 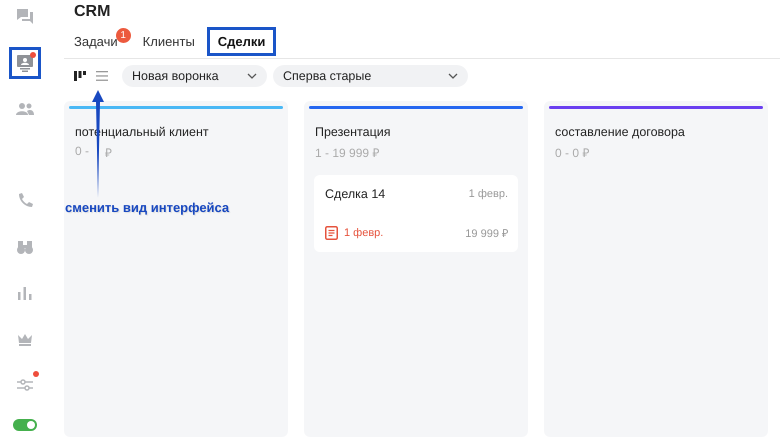 I want to click on deal-amount: 19 999 ₽, so click(x=486, y=233).